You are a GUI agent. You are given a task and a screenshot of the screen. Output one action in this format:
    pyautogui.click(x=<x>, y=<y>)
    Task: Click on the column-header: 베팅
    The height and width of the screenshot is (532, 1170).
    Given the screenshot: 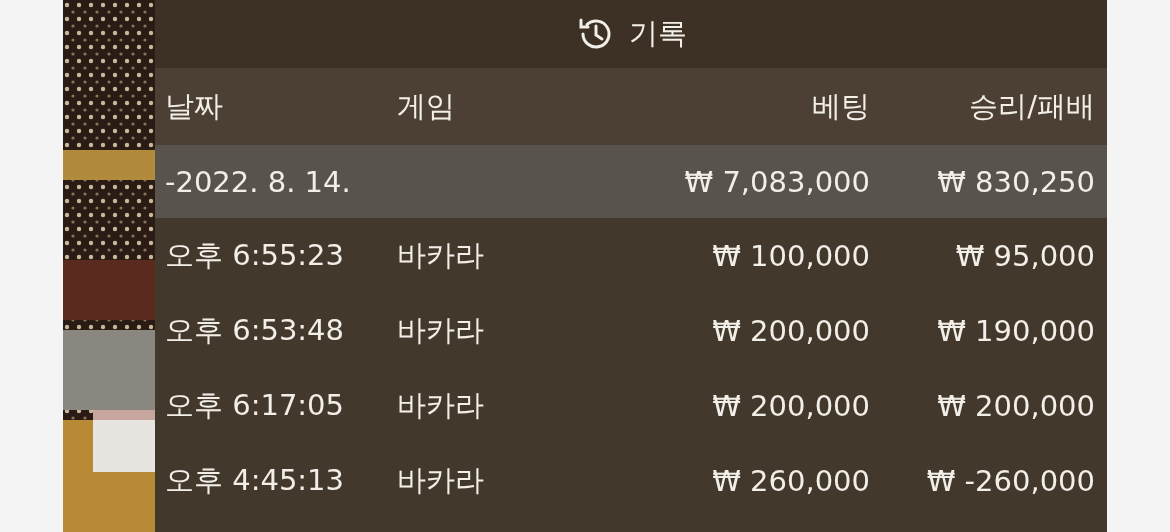 What is the action you would take?
    pyautogui.click(x=840, y=106)
    